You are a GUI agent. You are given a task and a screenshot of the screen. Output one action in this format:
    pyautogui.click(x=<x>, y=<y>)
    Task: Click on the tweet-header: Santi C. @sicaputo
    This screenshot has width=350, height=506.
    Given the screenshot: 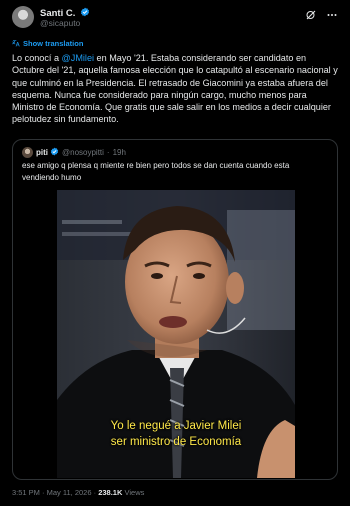 What is the action you would take?
    pyautogui.click(x=175, y=18)
    